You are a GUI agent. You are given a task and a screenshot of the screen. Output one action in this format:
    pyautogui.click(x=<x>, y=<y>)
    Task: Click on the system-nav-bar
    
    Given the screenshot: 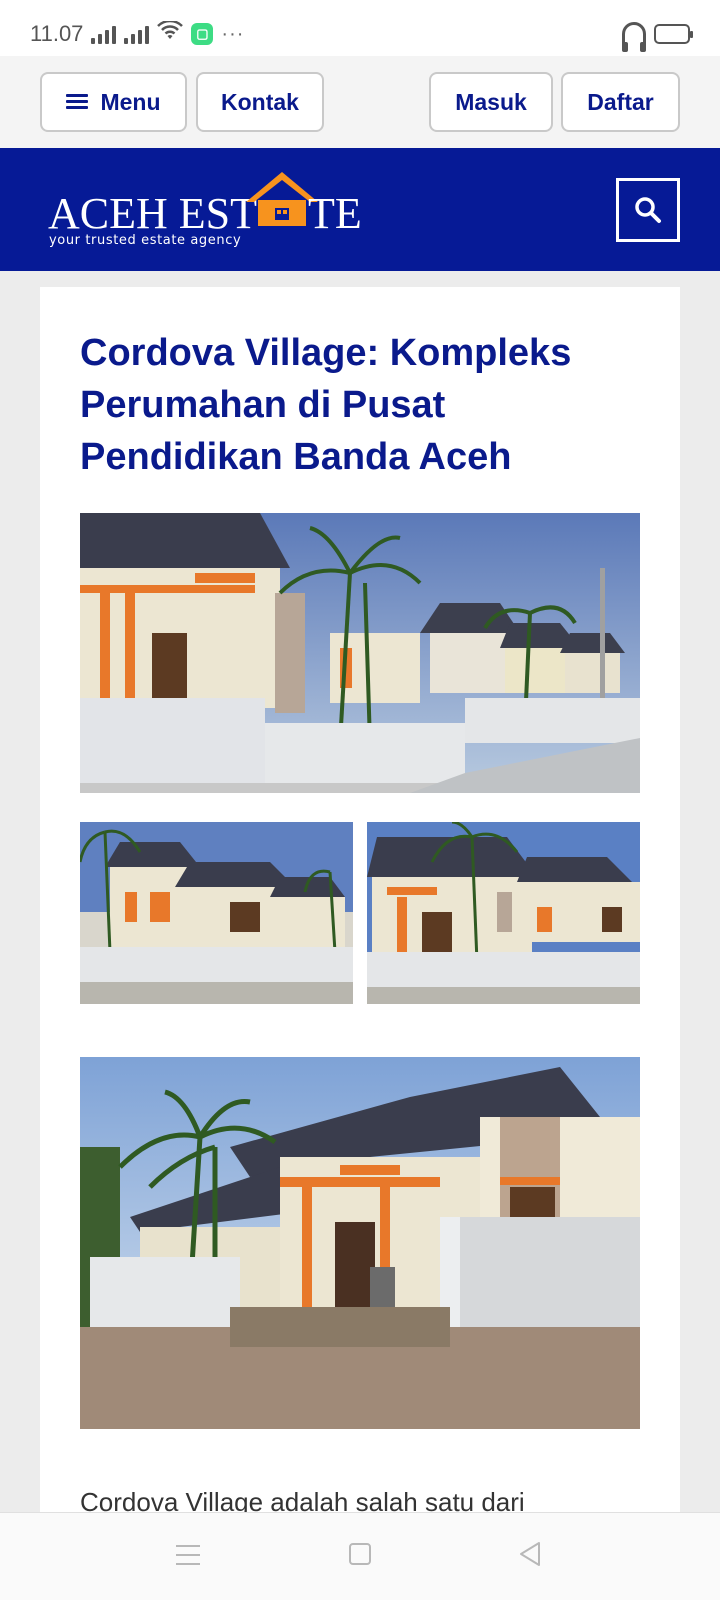 What is the action you would take?
    pyautogui.click(x=360, y=1556)
    